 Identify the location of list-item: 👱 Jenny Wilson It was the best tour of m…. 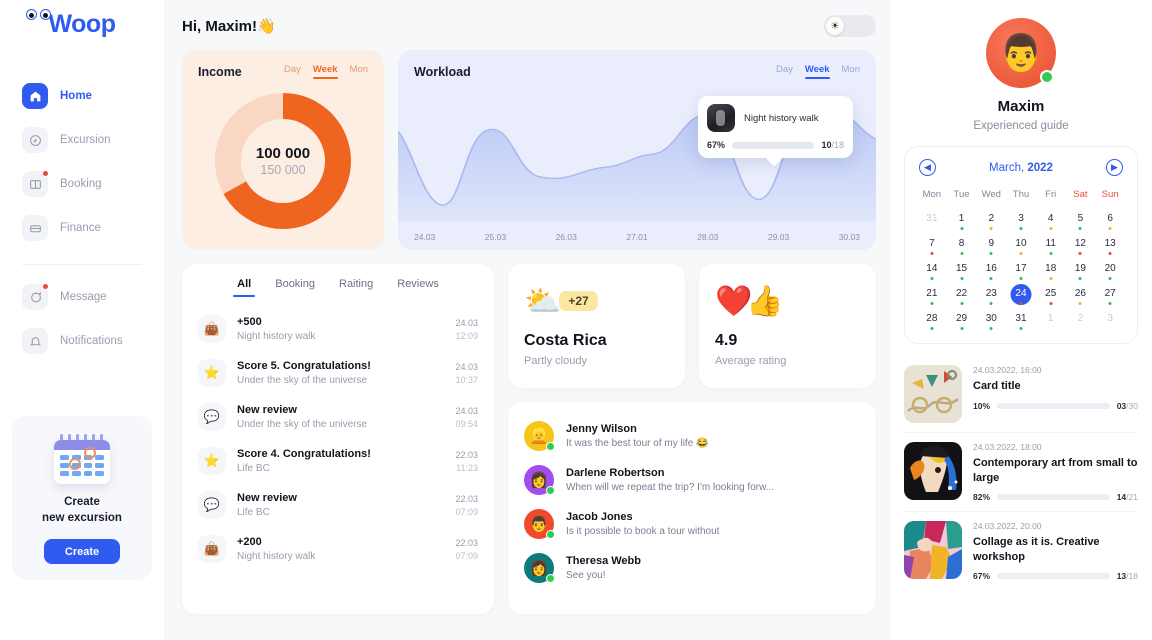
(692, 436).